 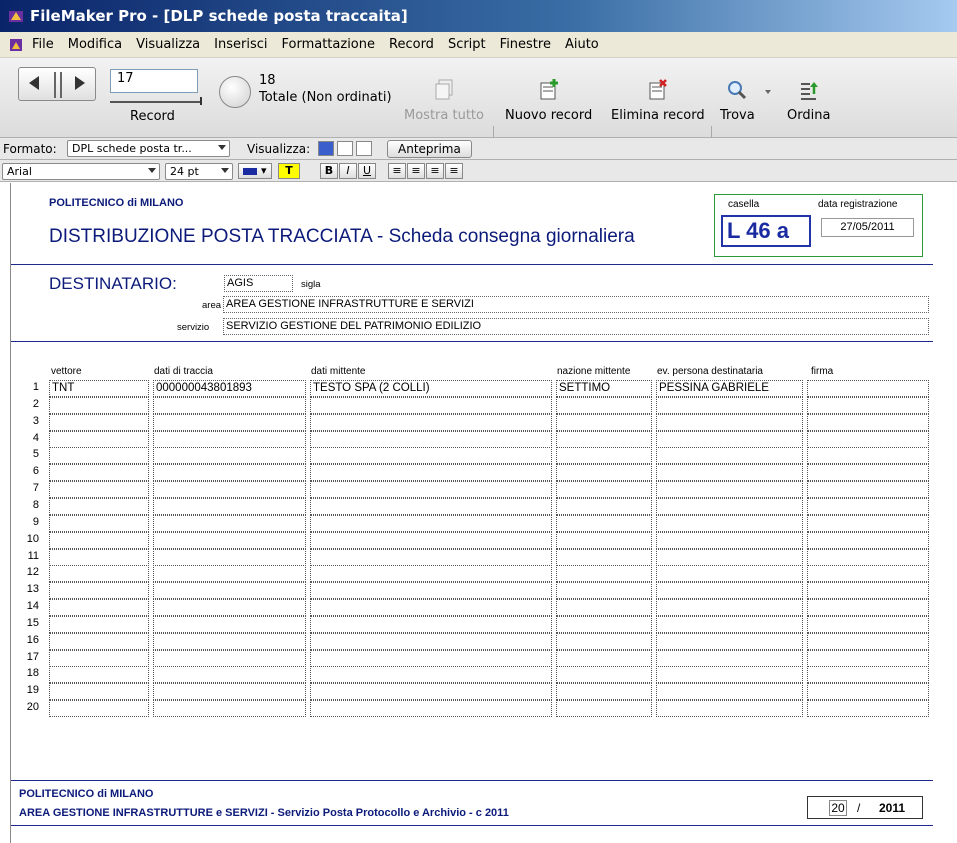 What do you see at coordinates (289, 171) in the screenshot?
I see `highlight-icon: T` at bounding box center [289, 171].